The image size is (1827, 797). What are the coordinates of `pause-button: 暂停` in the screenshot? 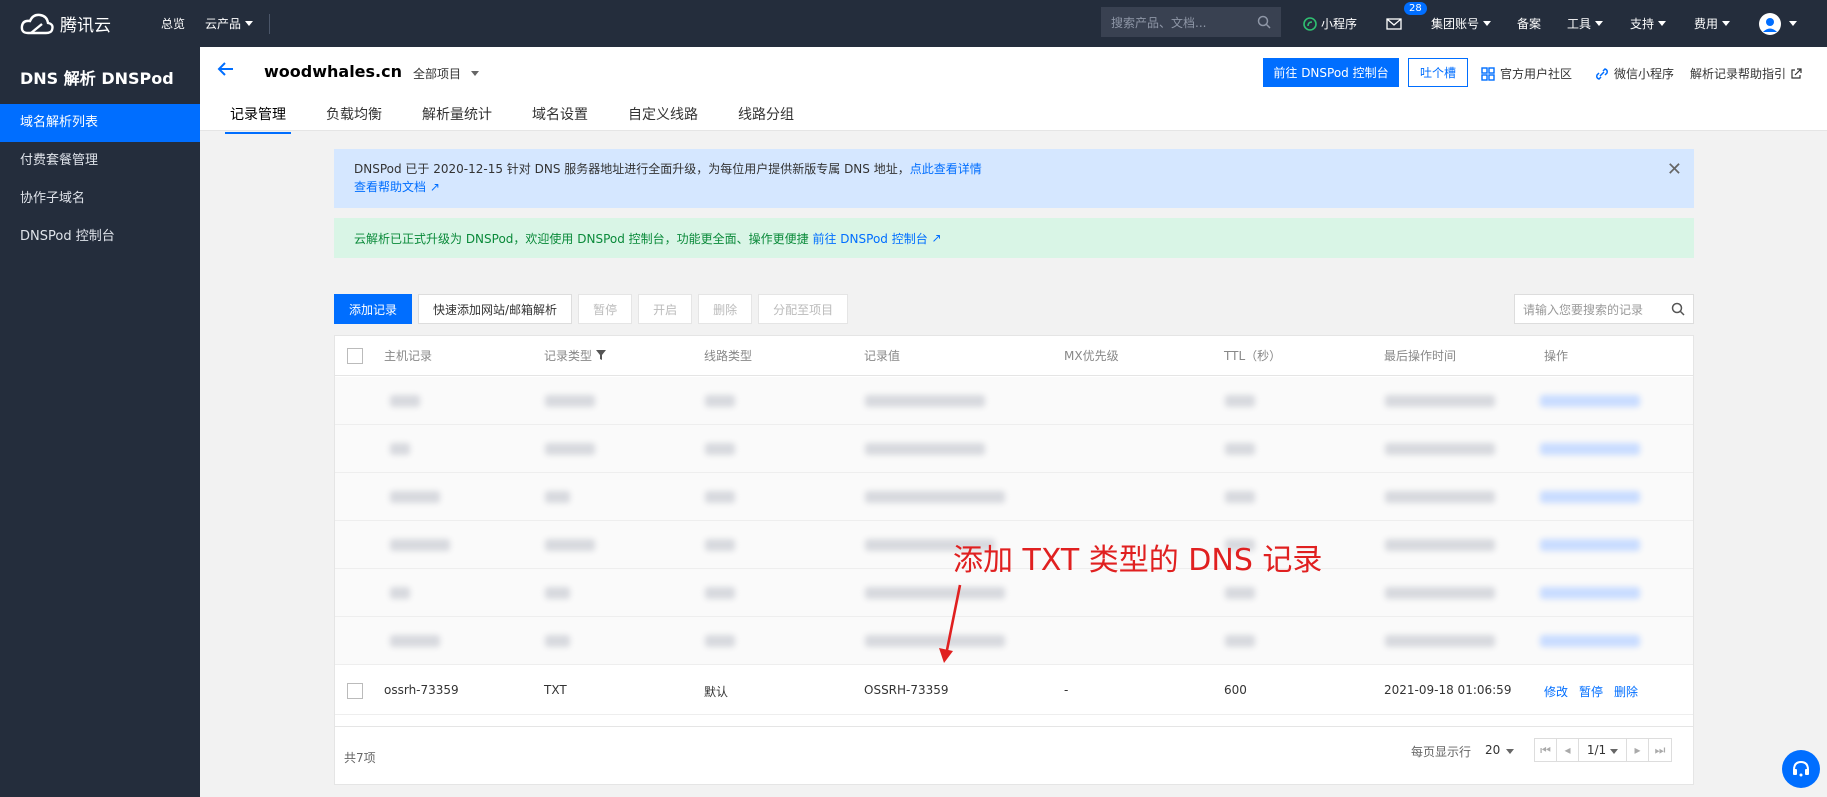 It's located at (605, 309).